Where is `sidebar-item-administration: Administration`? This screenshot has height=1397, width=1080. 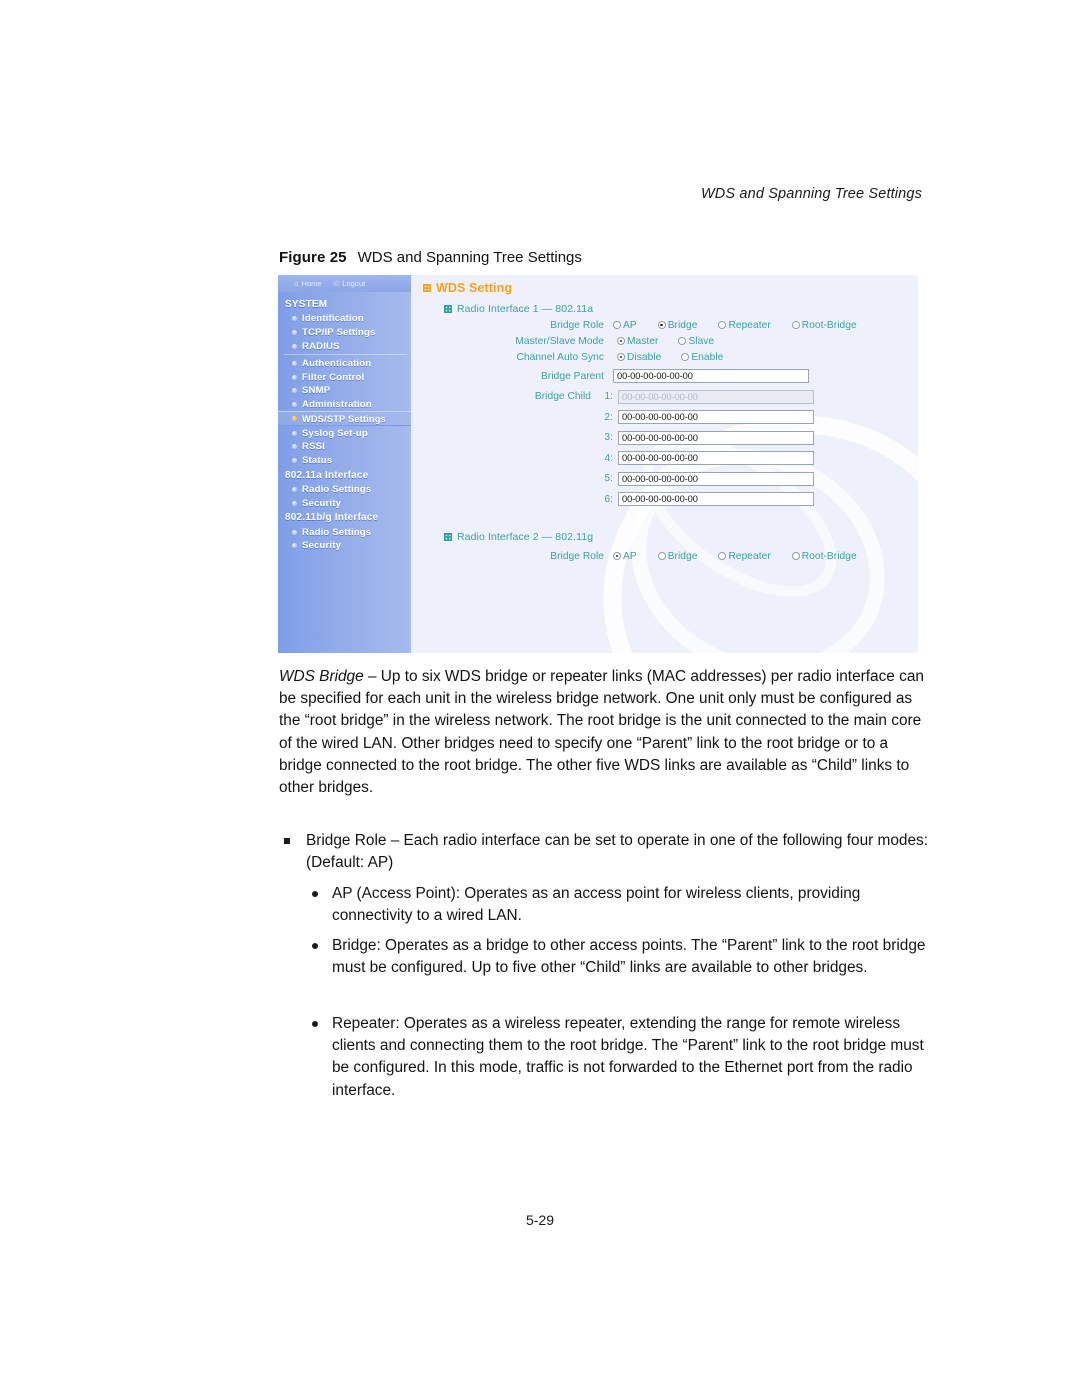
sidebar-item-administration: Administration is located at coordinates (344, 405).